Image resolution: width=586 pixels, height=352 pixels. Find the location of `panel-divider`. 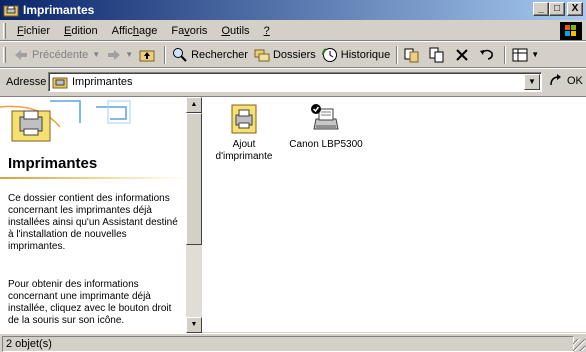

panel-divider is located at coordinates (93, 178).